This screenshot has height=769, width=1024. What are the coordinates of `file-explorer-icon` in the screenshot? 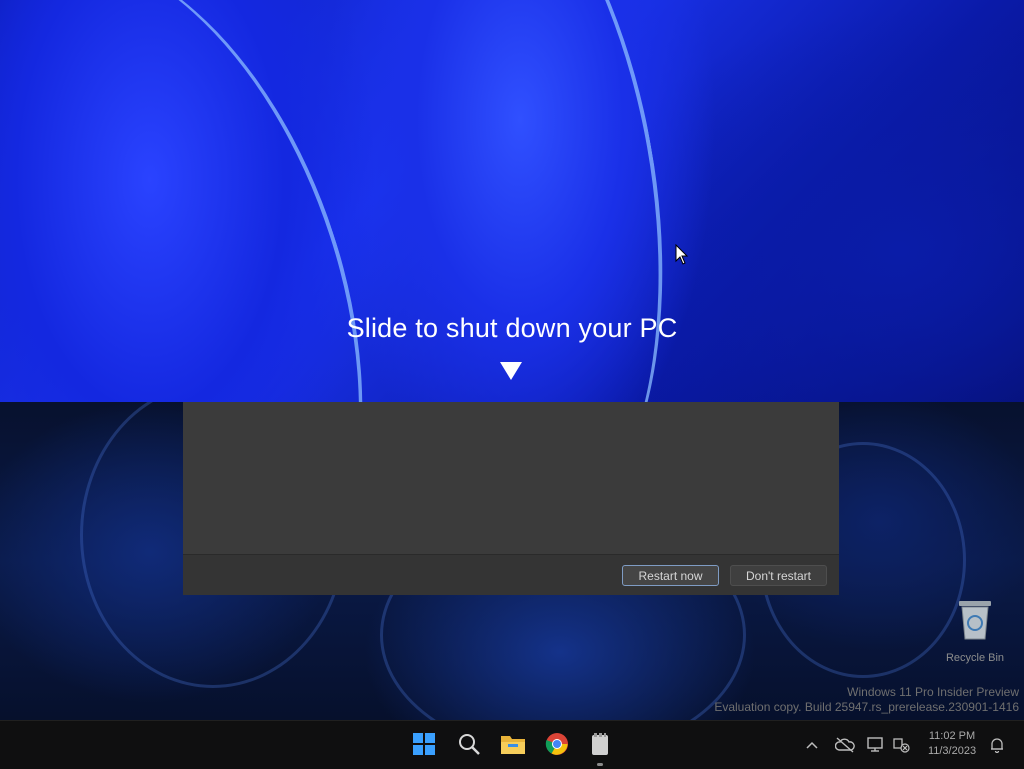 It's located at (513, 744).